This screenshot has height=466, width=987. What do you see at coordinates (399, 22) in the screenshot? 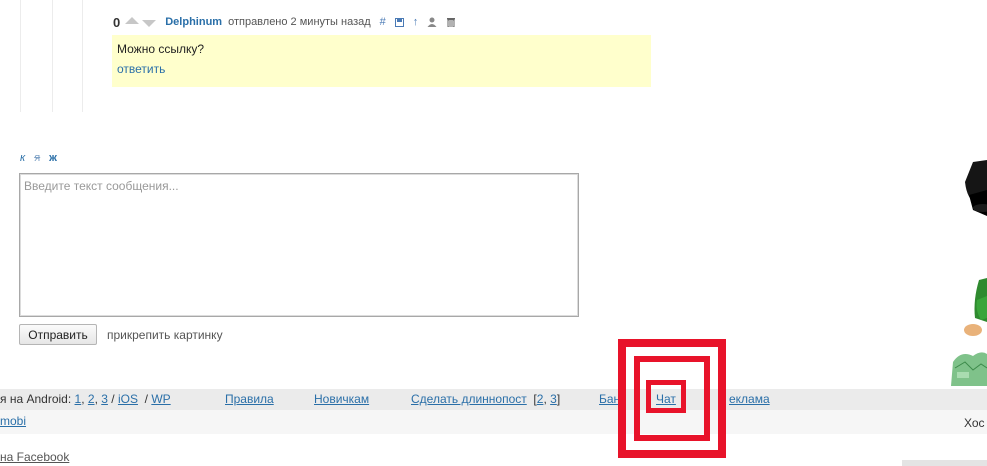
I see `save-icon` at bounding box center [399, 22].